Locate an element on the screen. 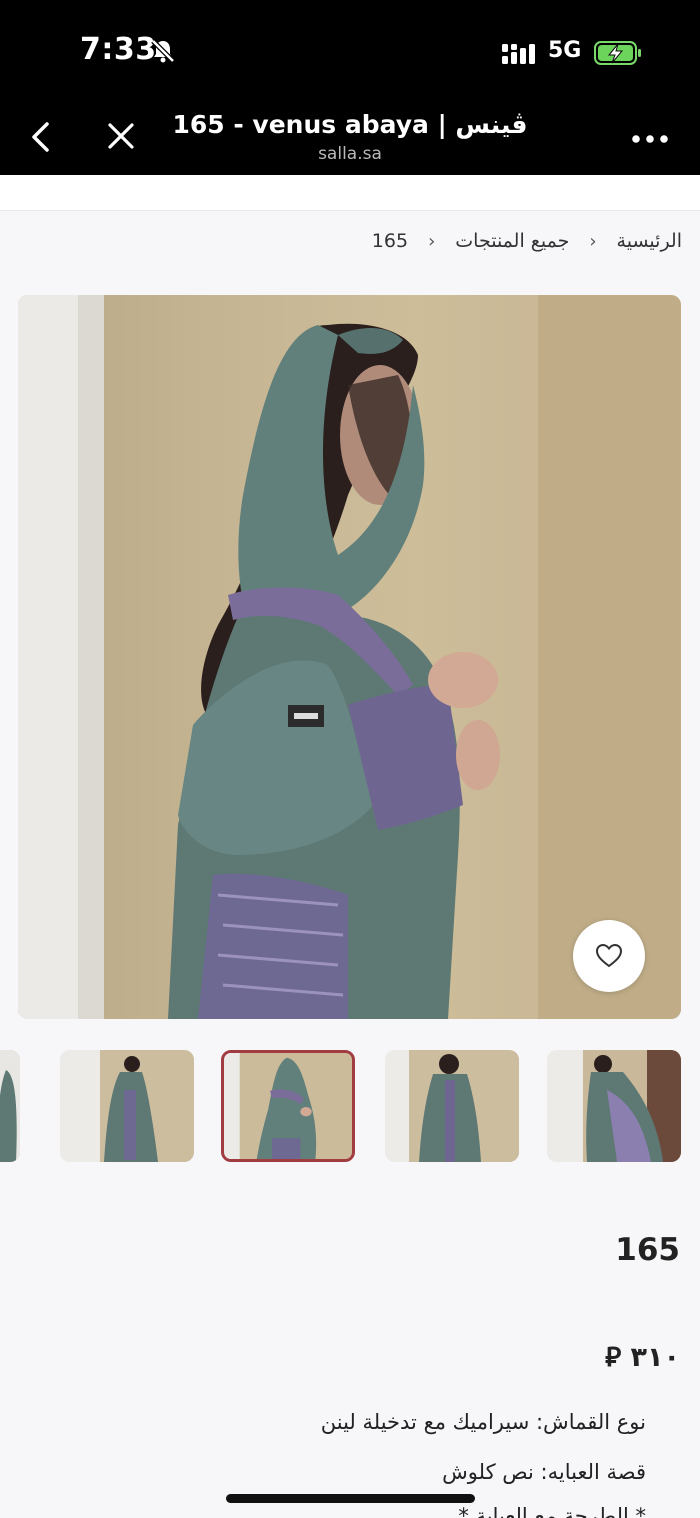  bell-off-icon is located at coordinates (163, 53).